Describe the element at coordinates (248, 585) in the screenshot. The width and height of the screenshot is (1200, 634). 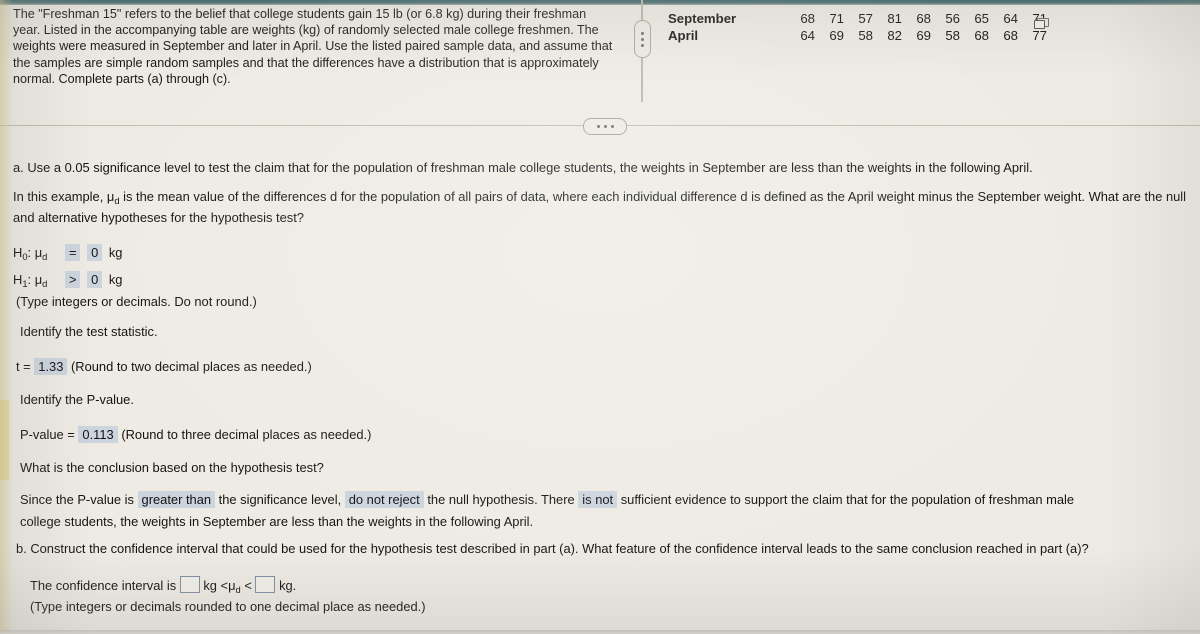
I see `ci-less-than: <` at that location.